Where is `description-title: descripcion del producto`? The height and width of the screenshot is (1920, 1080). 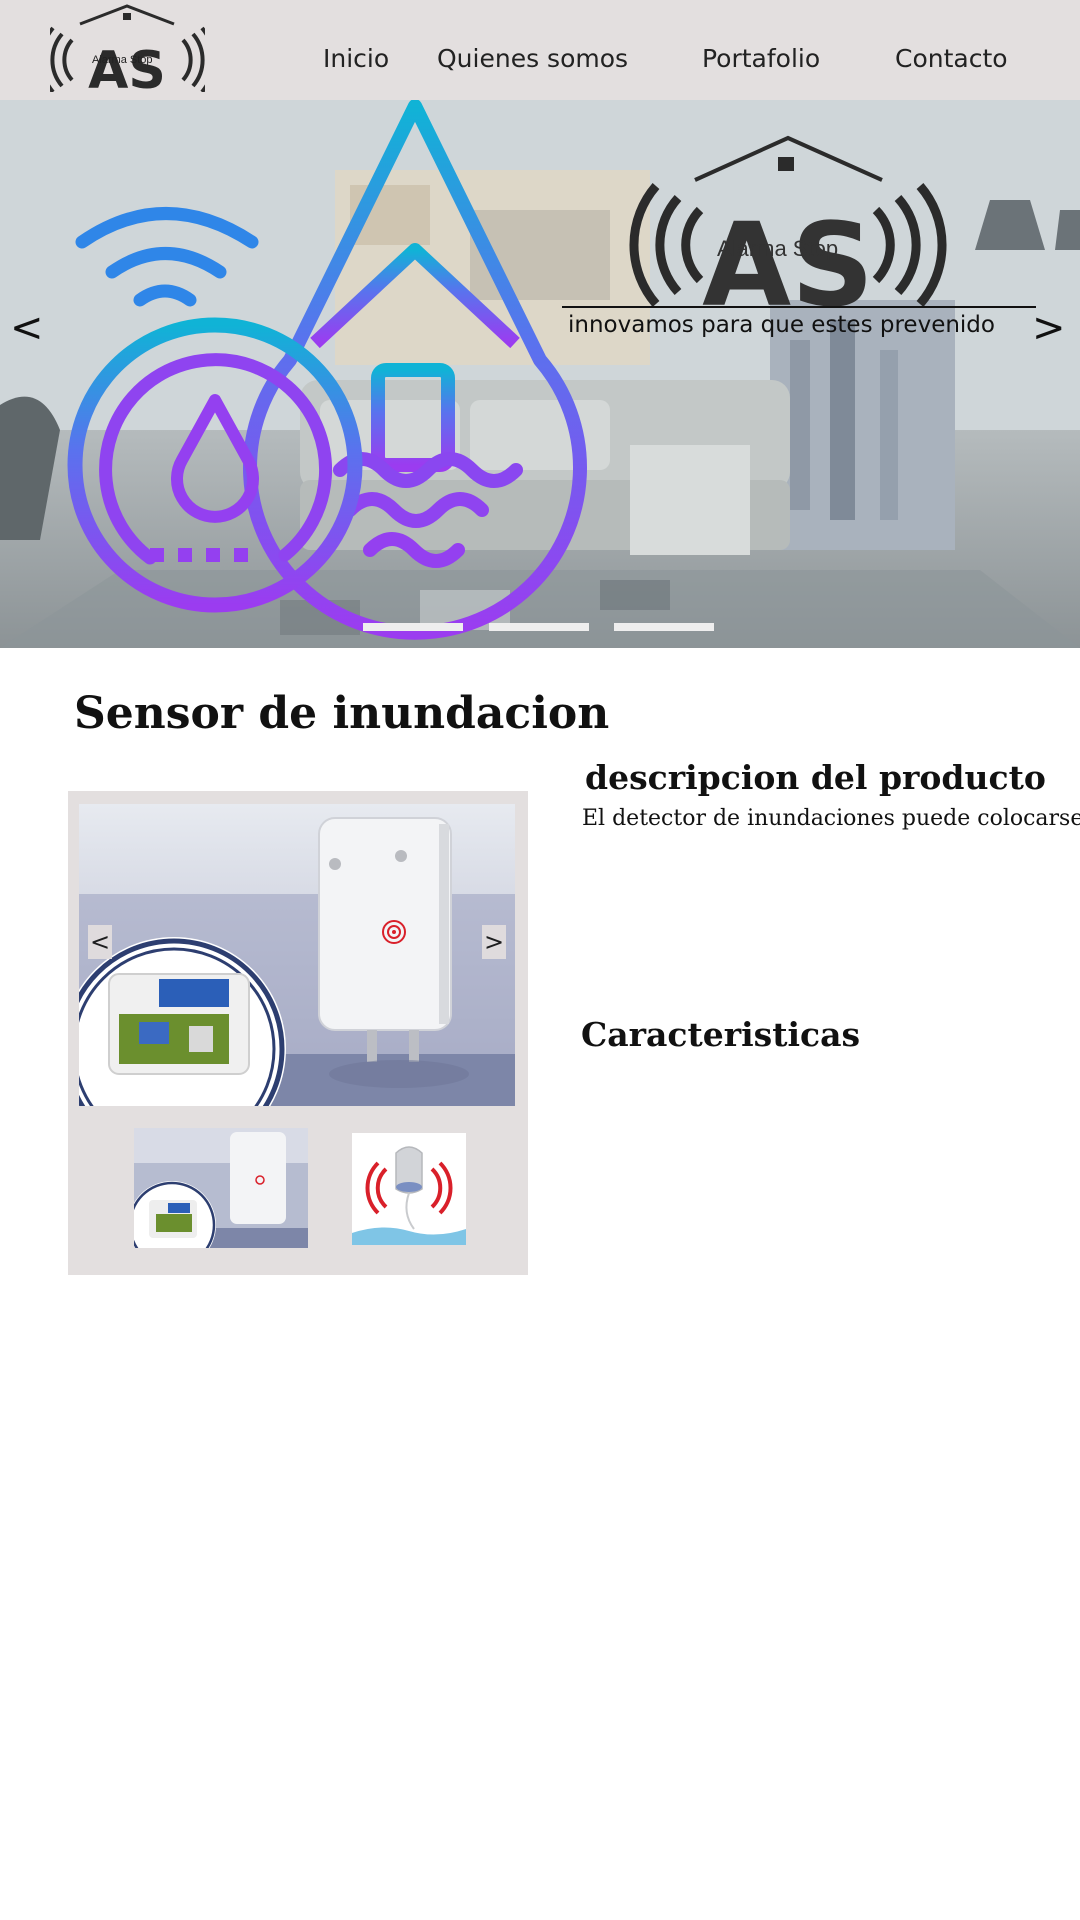 description-title: descripcion del producto is located at coordinates (815, 777).